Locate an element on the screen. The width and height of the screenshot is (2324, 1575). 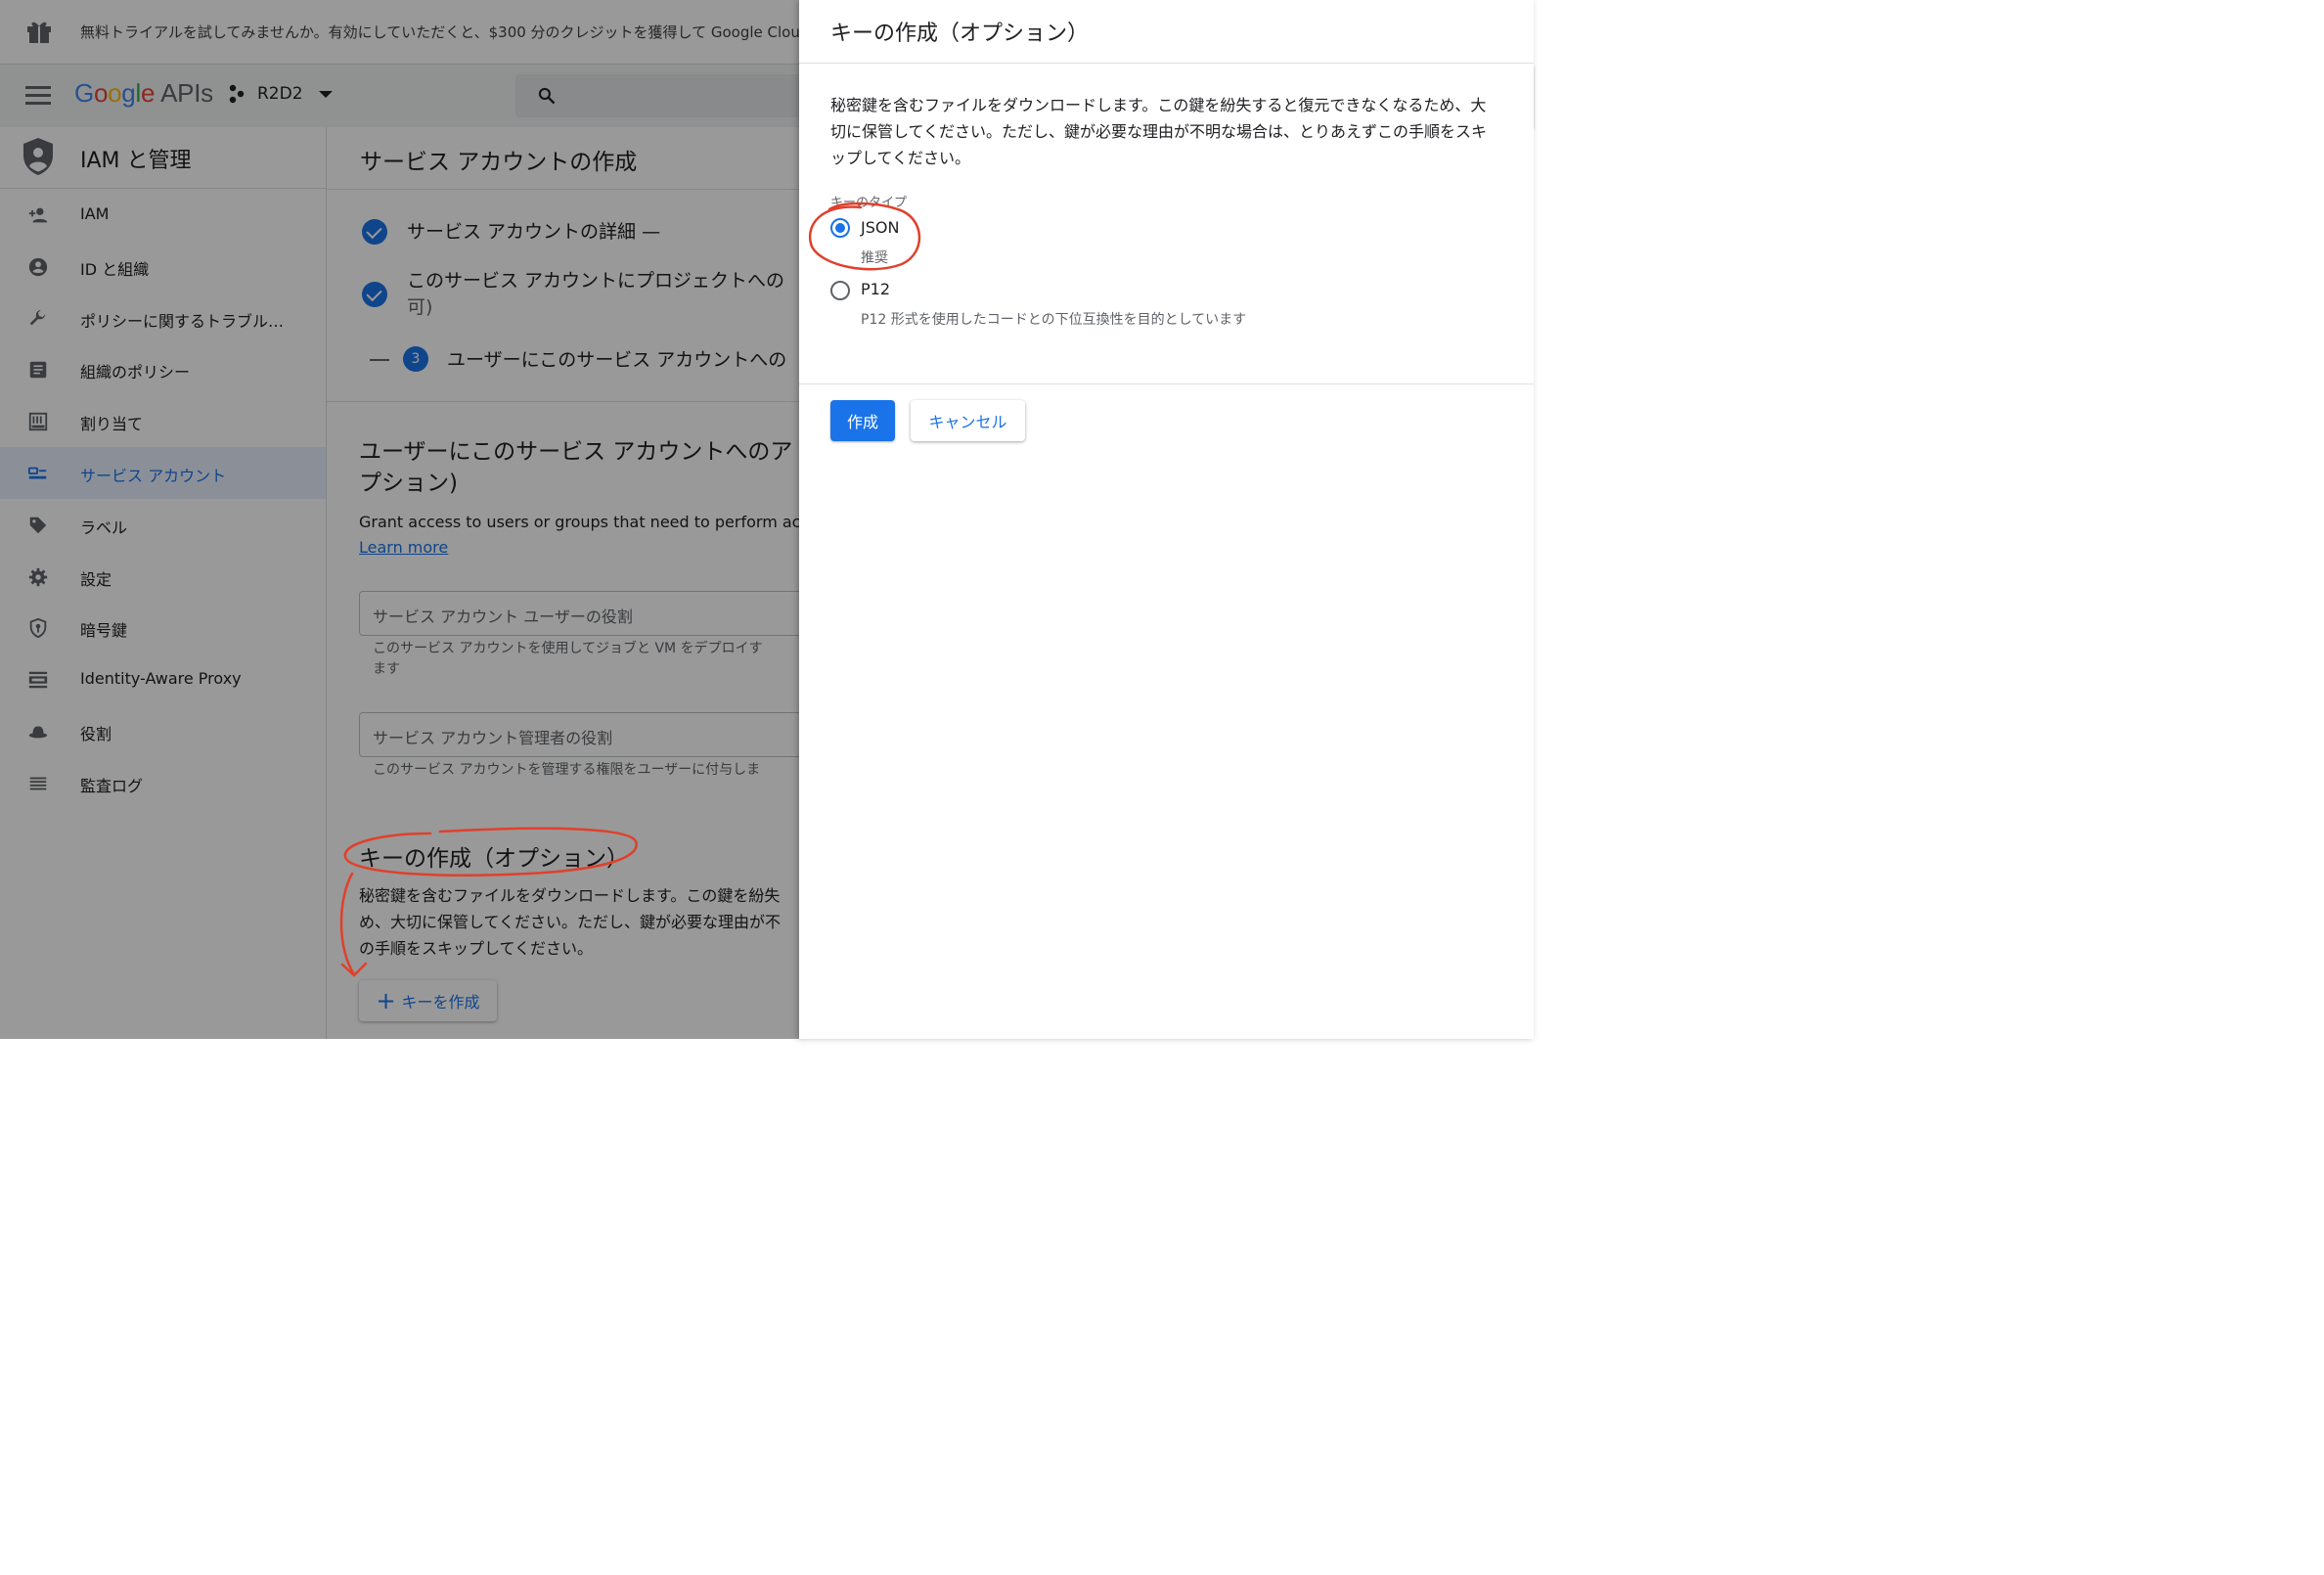
cancel-button: キャンセル is located at coordinates (968, 420).